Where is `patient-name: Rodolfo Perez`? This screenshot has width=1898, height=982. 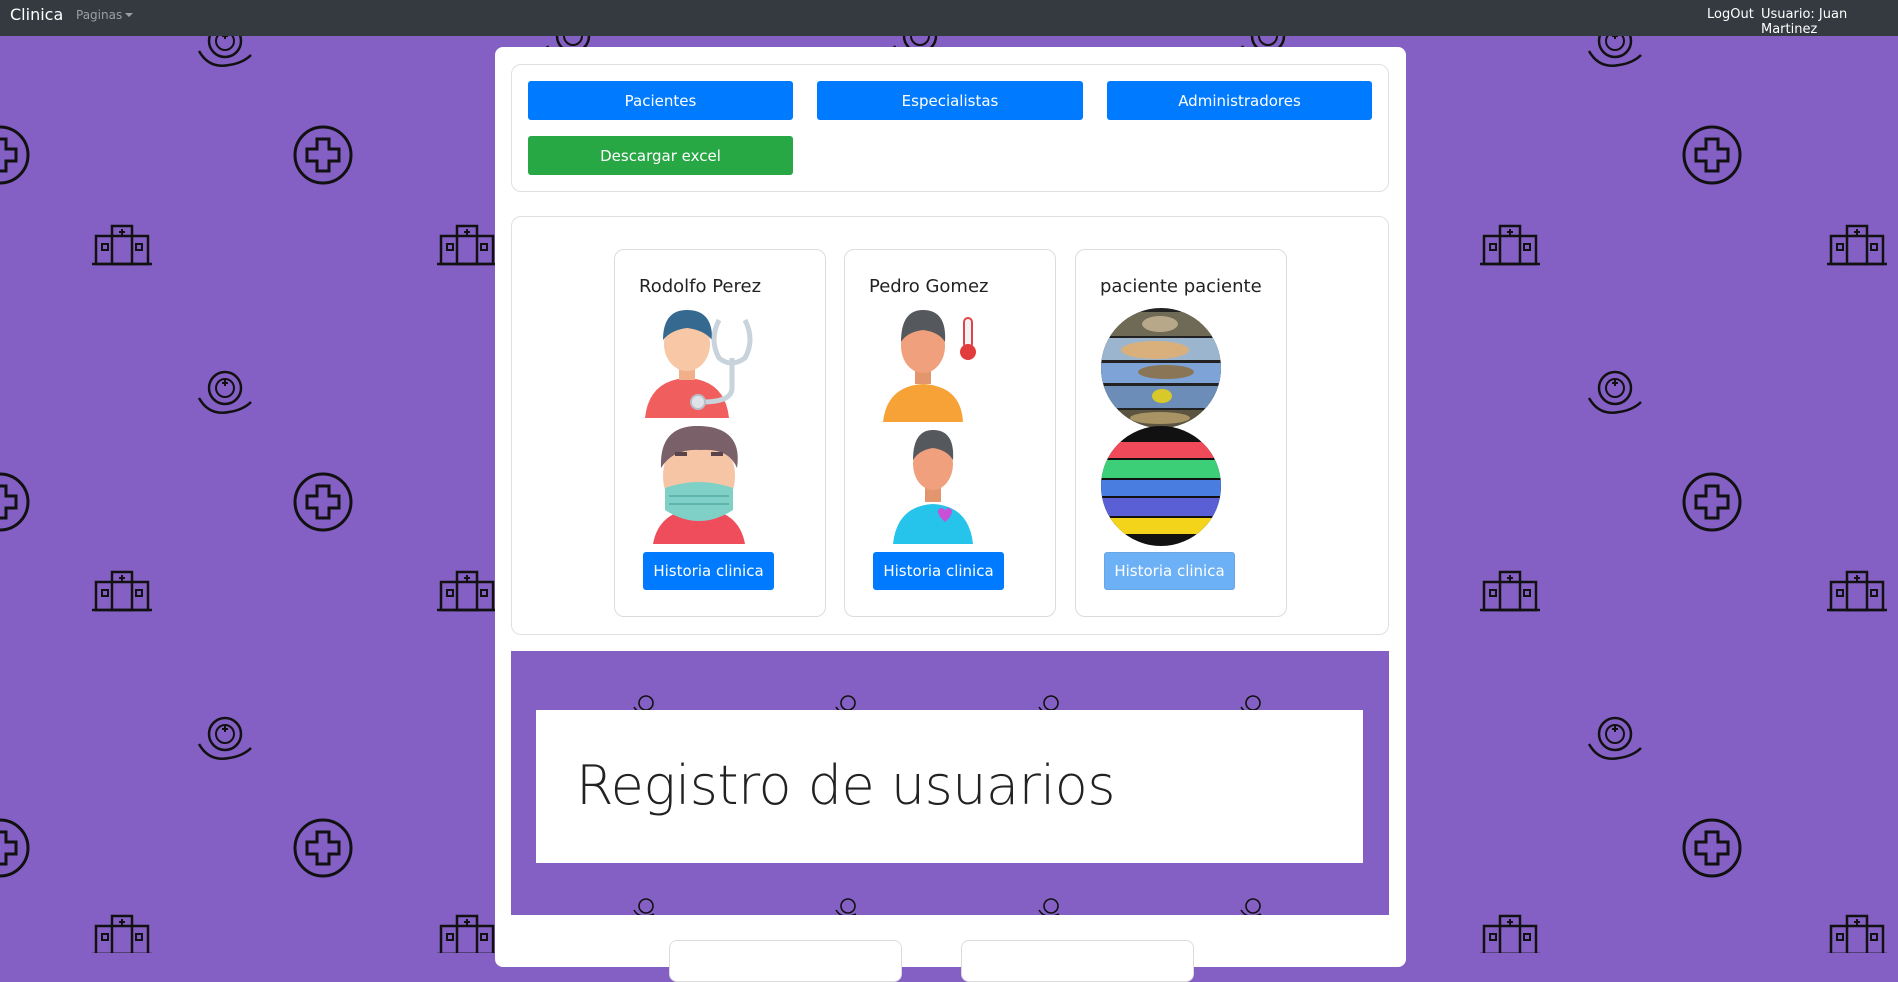
patient-name: Rodolfo Perez is located at coordinates (700, 286).